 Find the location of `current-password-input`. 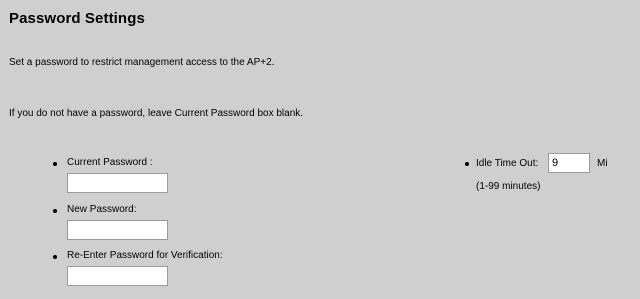

current-password-input is located at coordinates (117, 183).